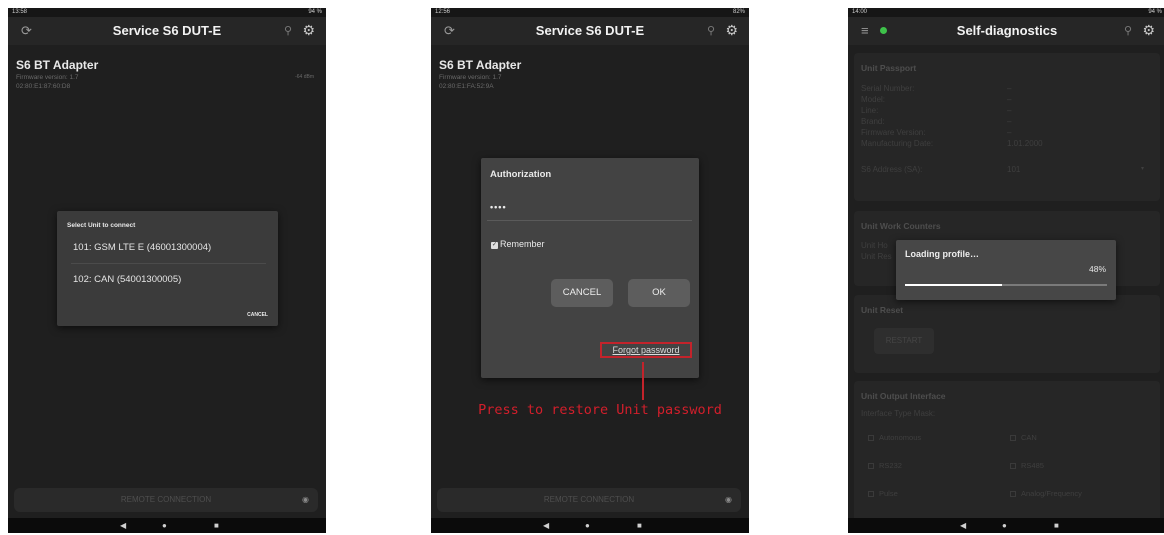 Image resolution: width=1164 pixels, height=535 pixels. What do you see at coordinates (1006, 285) in the screenshot?
I see `progress-bar` at bounding box center [1006, 285].